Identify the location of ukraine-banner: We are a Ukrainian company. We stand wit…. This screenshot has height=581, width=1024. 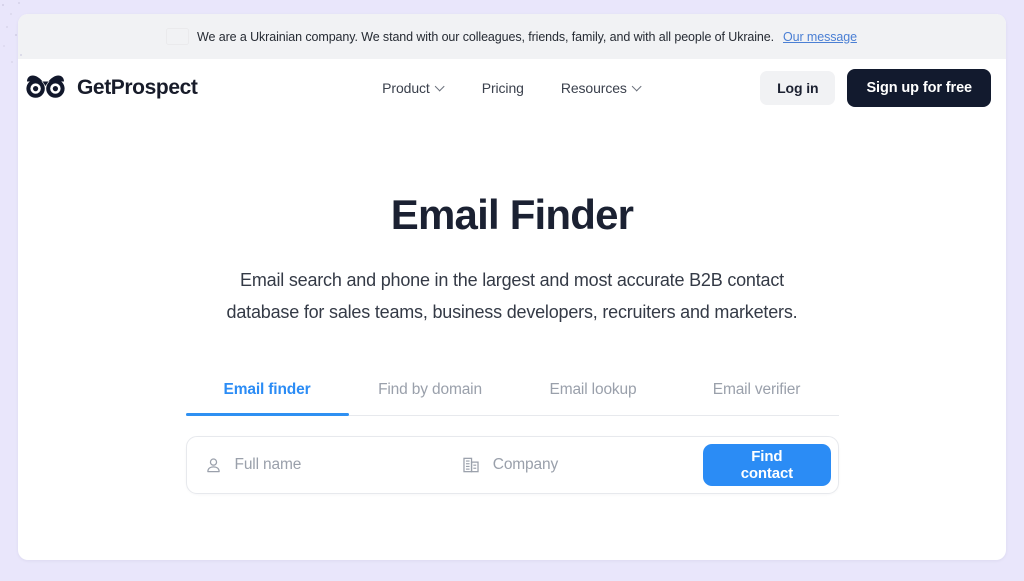
(512, 36).